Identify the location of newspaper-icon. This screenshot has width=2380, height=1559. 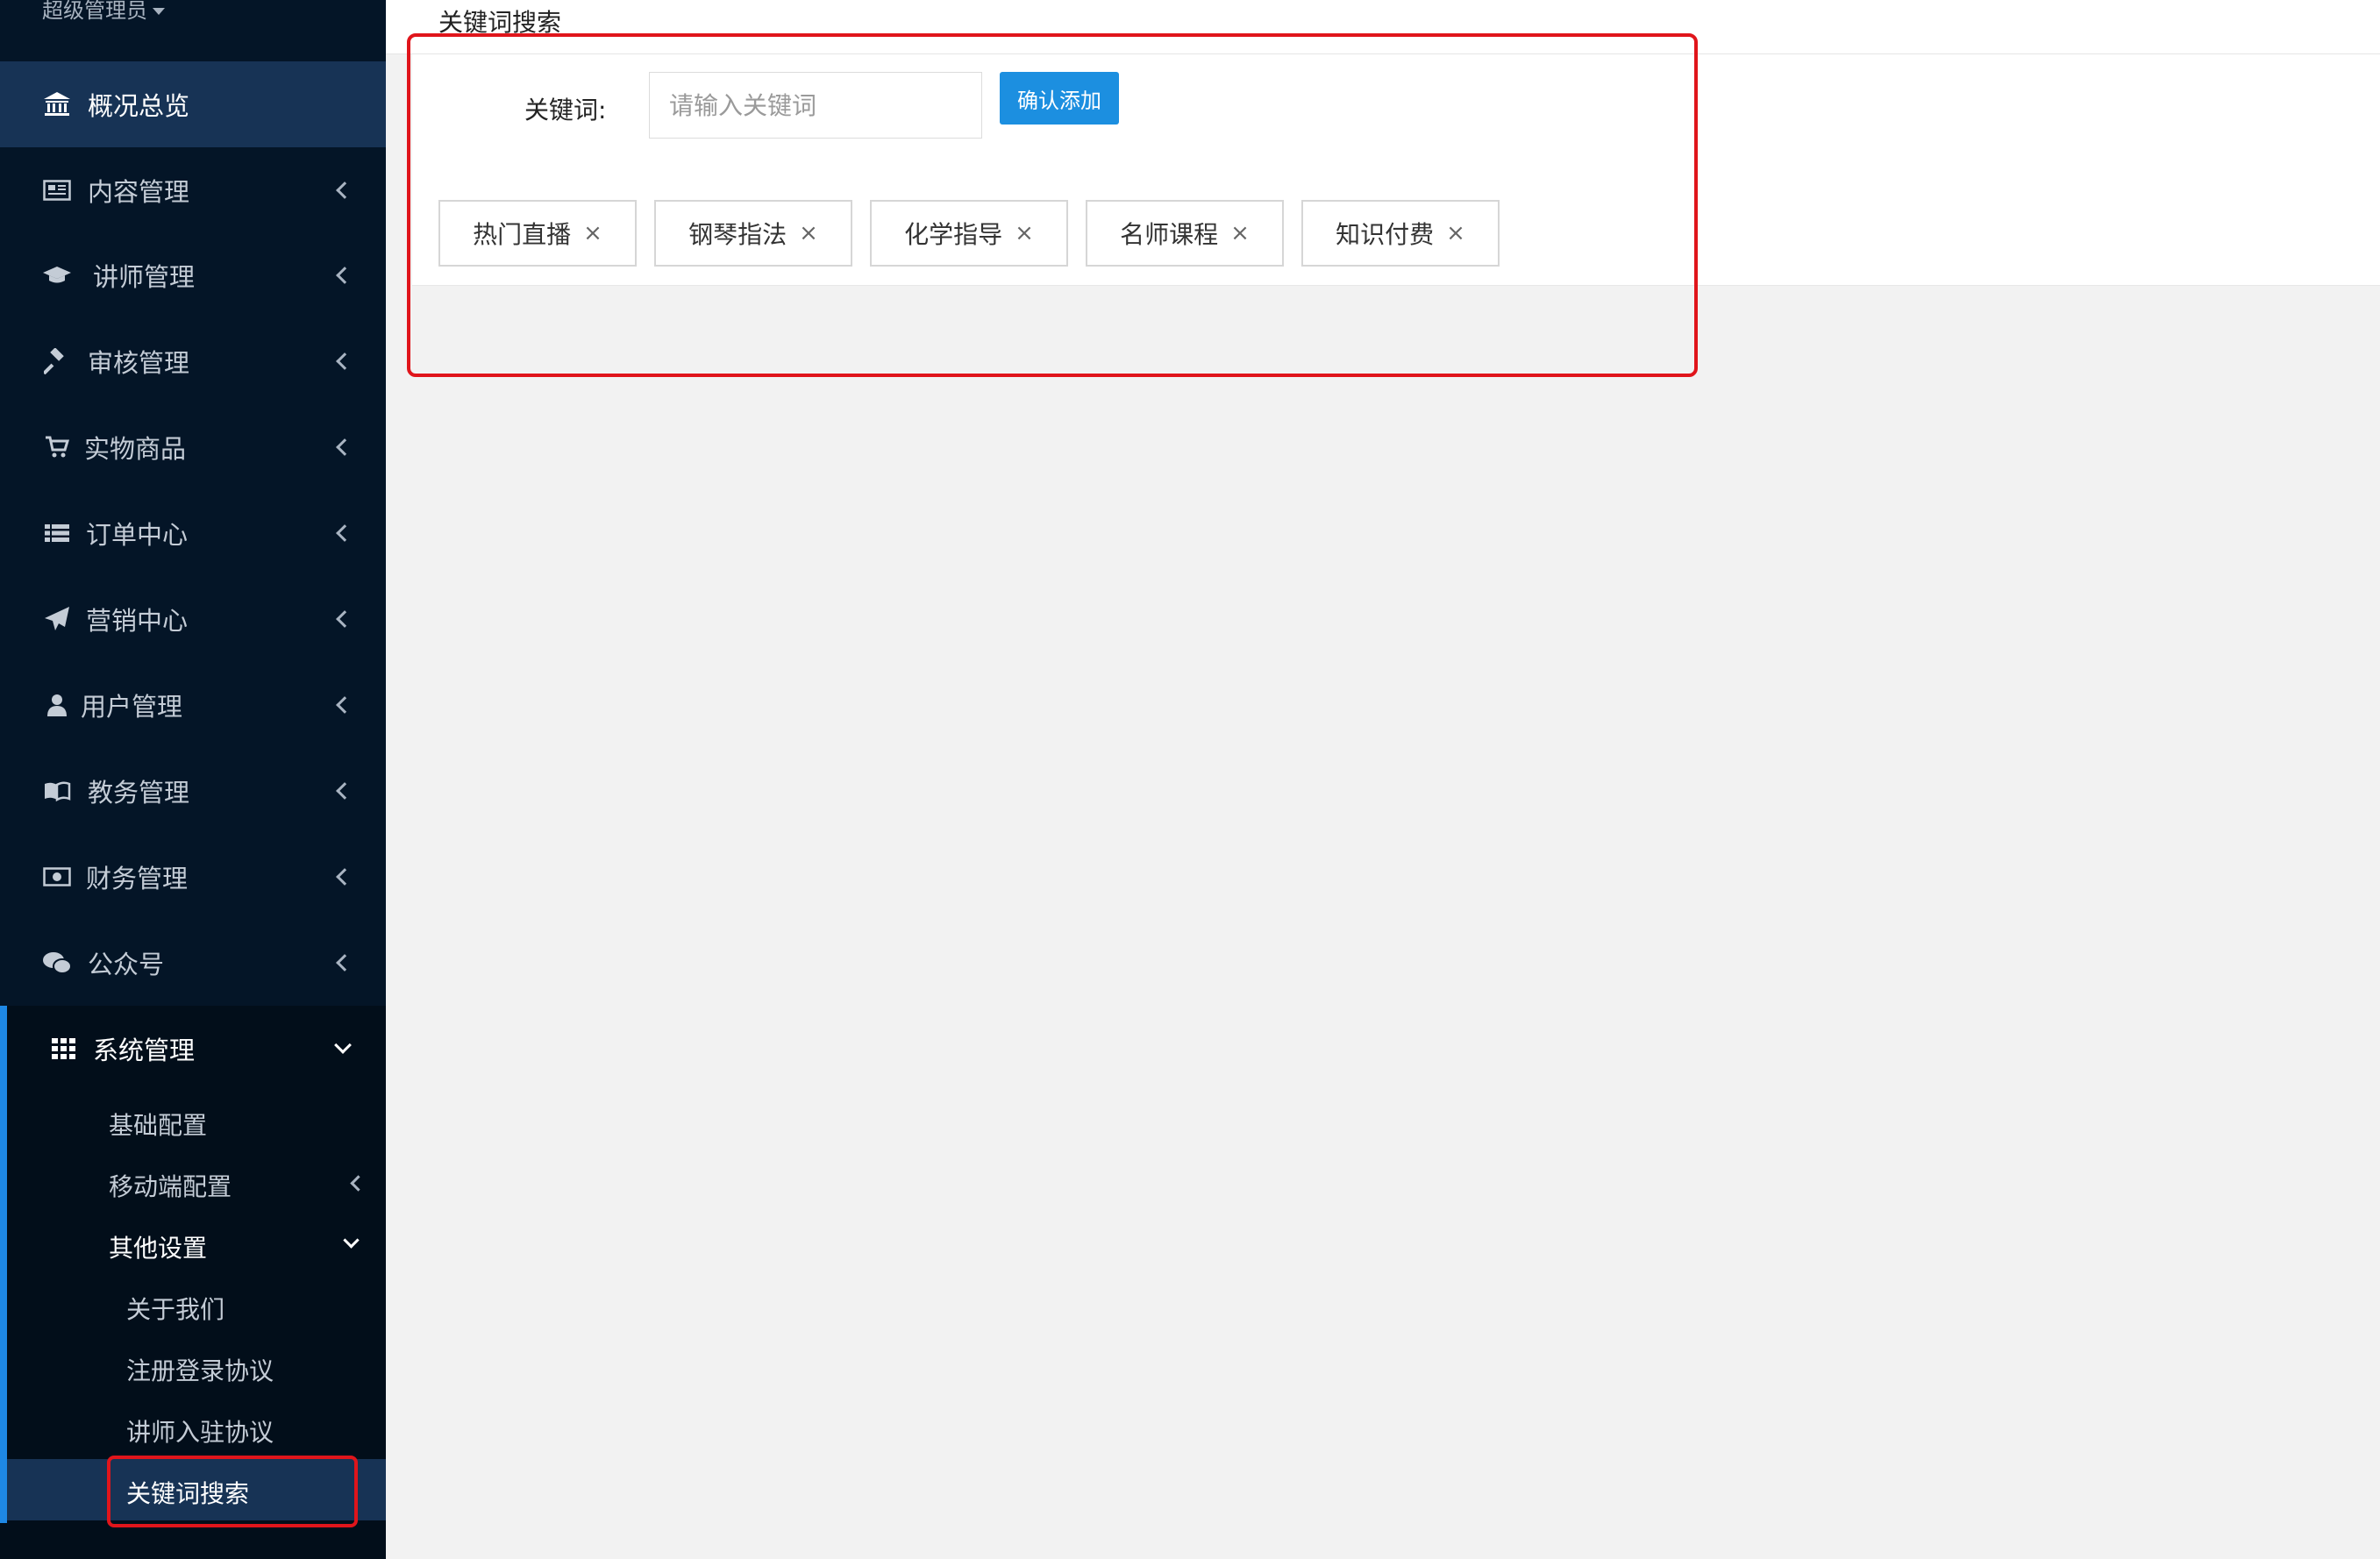
(57, 190).